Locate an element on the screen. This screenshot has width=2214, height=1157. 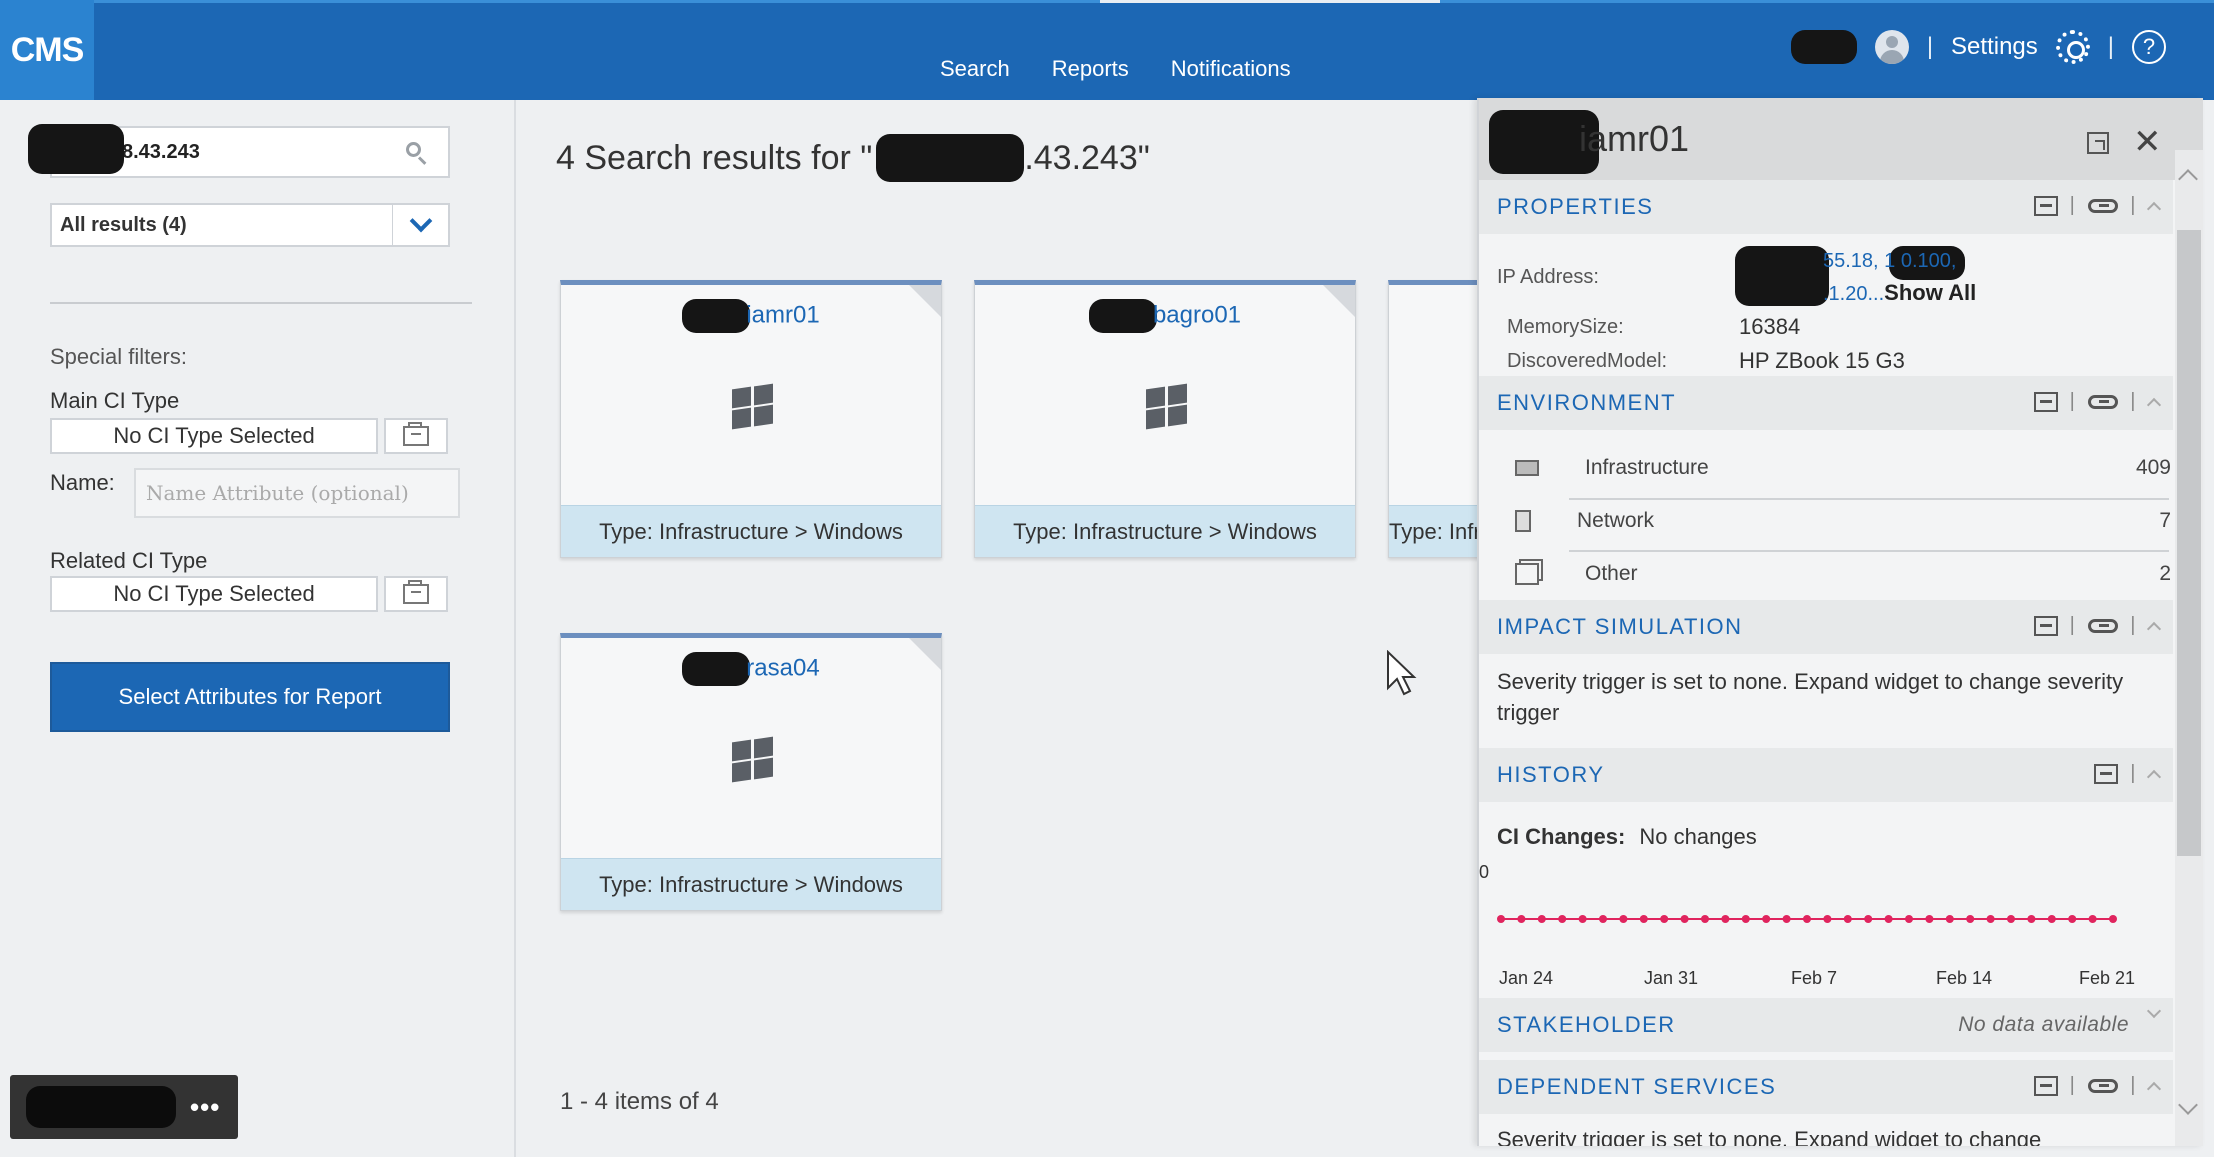
network-device-icon is located at coordinates (1523, 521).